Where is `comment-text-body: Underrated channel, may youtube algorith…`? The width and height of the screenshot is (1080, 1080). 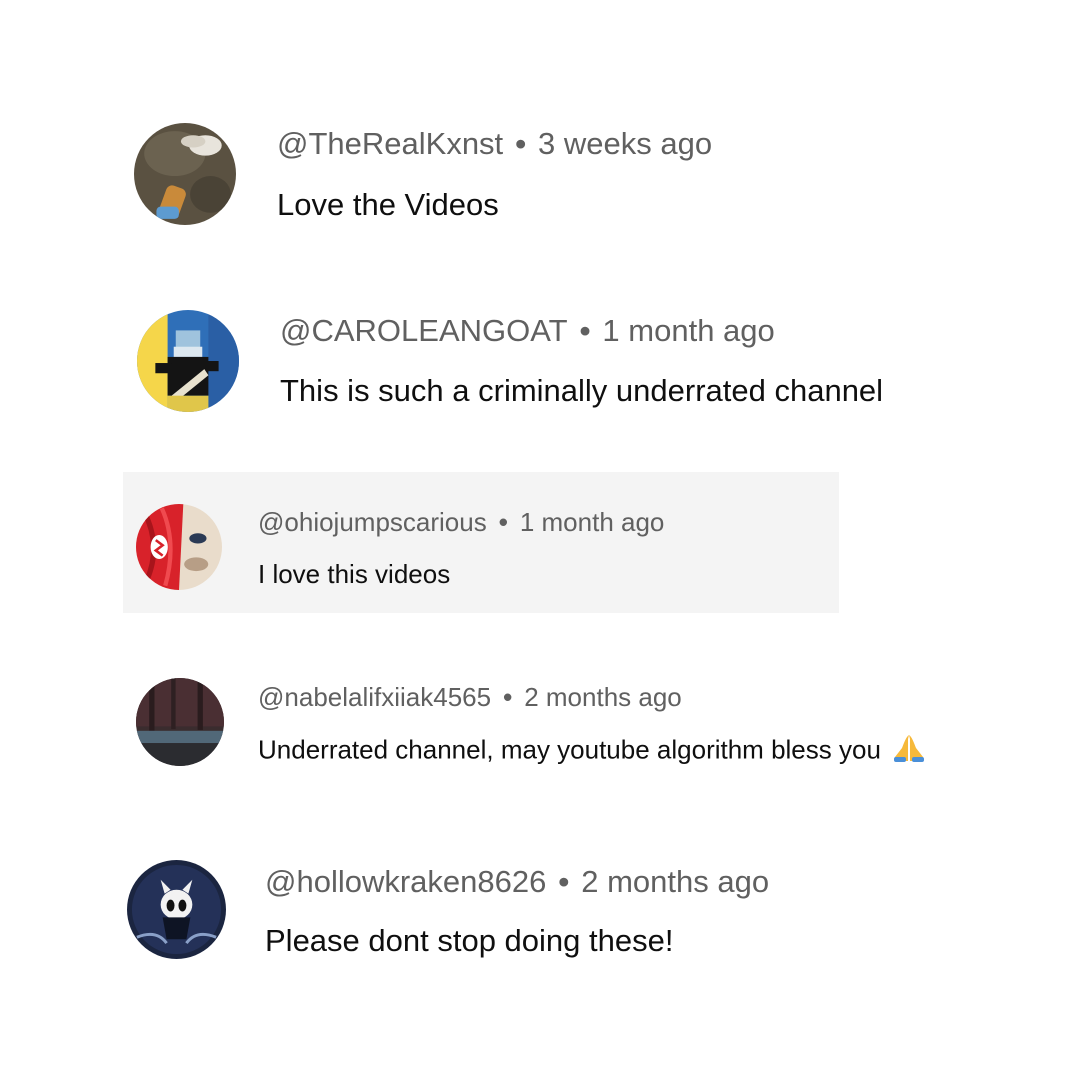
comment-text-body: Underrated channel, may youtube algorith… is located at coordinates (569, 749).